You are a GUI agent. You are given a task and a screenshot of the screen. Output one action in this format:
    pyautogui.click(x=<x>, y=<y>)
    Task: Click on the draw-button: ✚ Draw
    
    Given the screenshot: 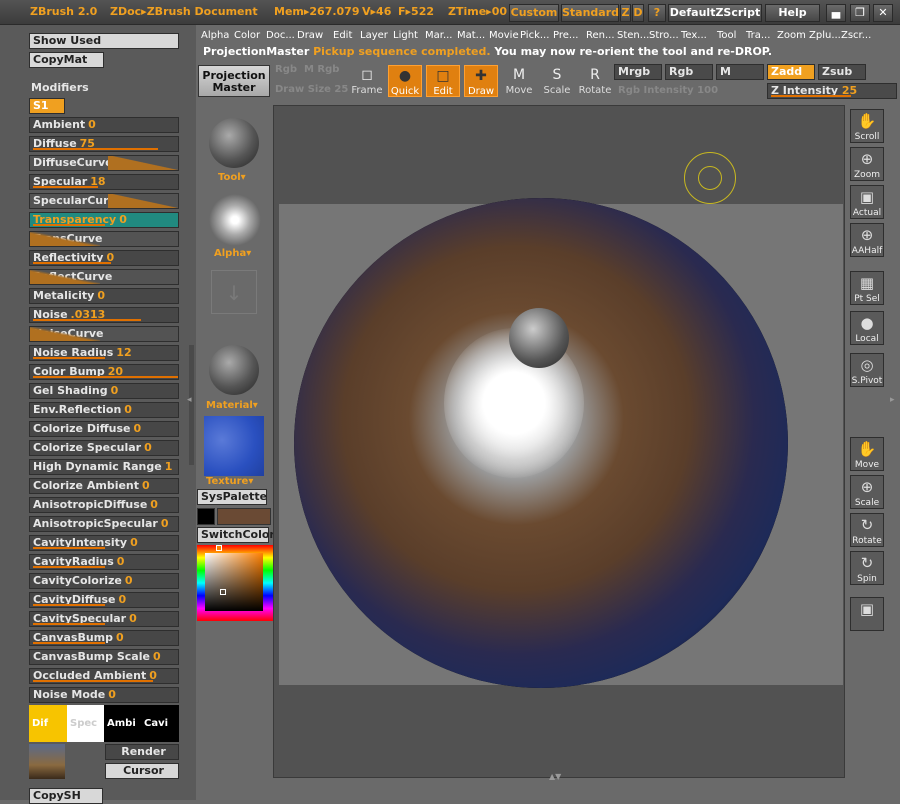 What is the action you would take?
    pyautogui.click(x=481, y=81)
    